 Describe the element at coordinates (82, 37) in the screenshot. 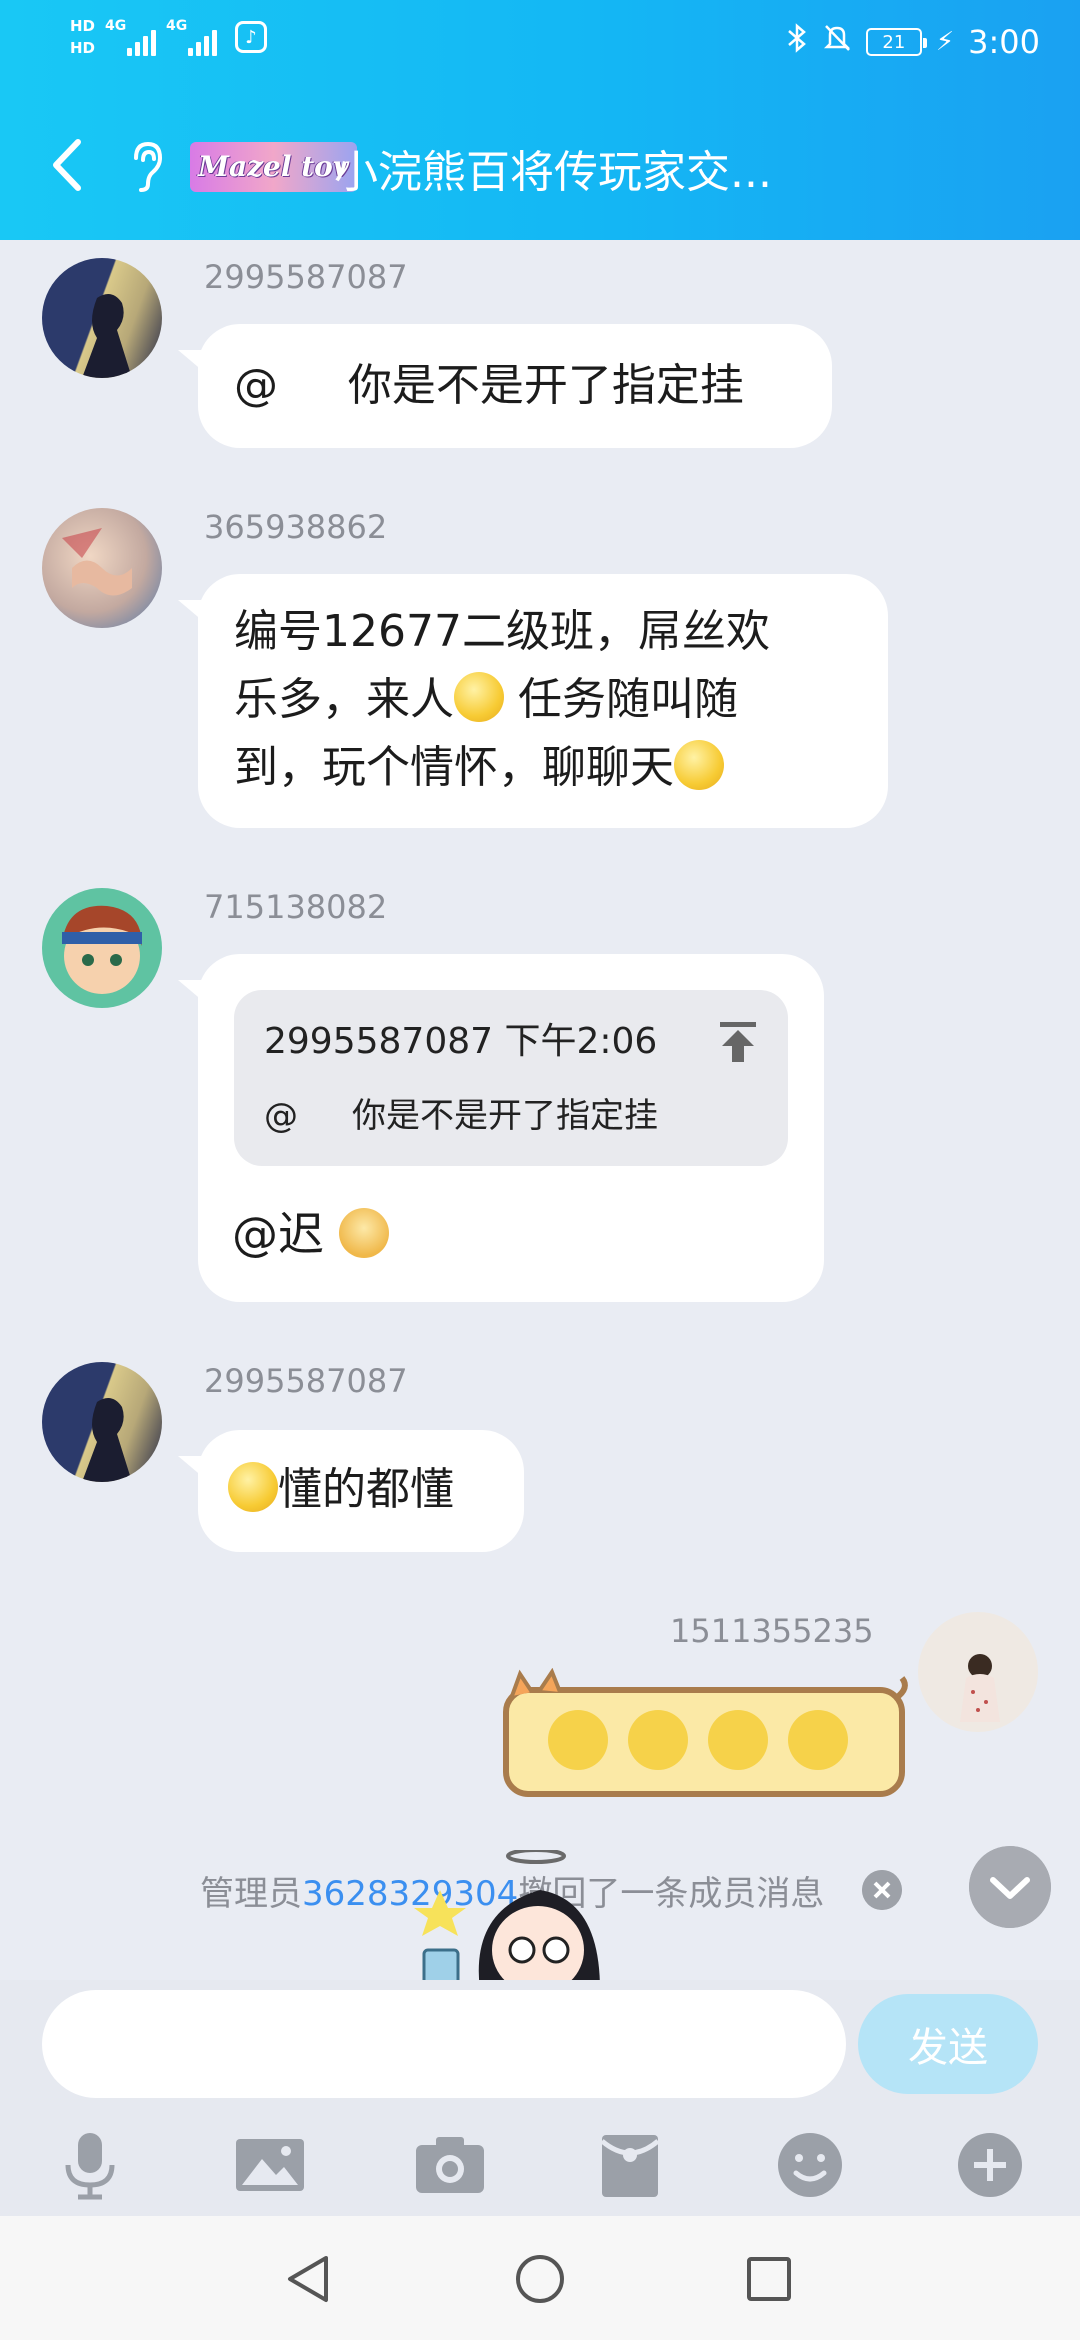

I see `hd-indicators: HD HD` at that location.